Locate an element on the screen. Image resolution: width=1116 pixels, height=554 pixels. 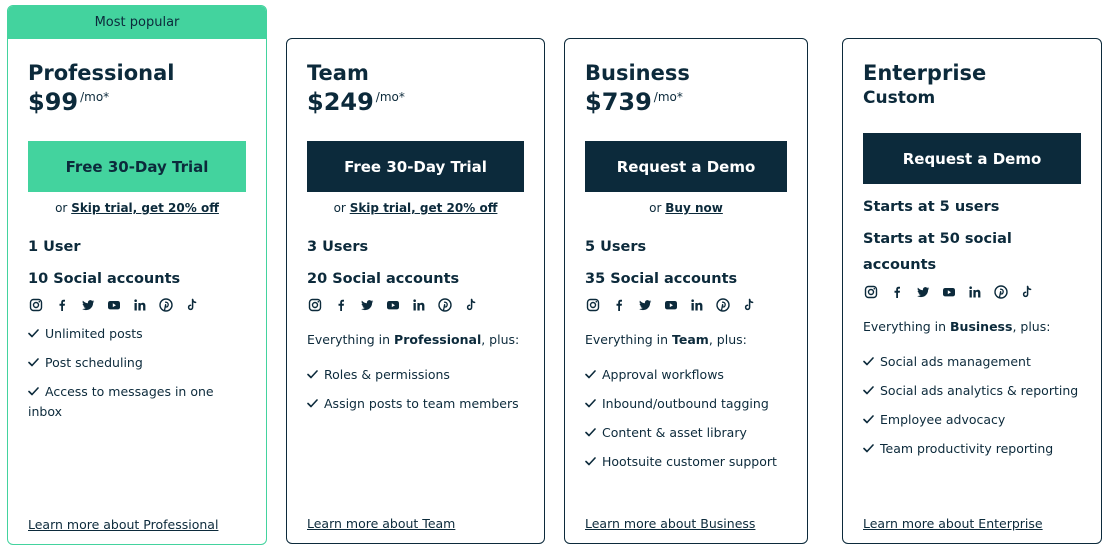
feature-text: Social ads analytics & reporting is located at coordinates (979, 390).